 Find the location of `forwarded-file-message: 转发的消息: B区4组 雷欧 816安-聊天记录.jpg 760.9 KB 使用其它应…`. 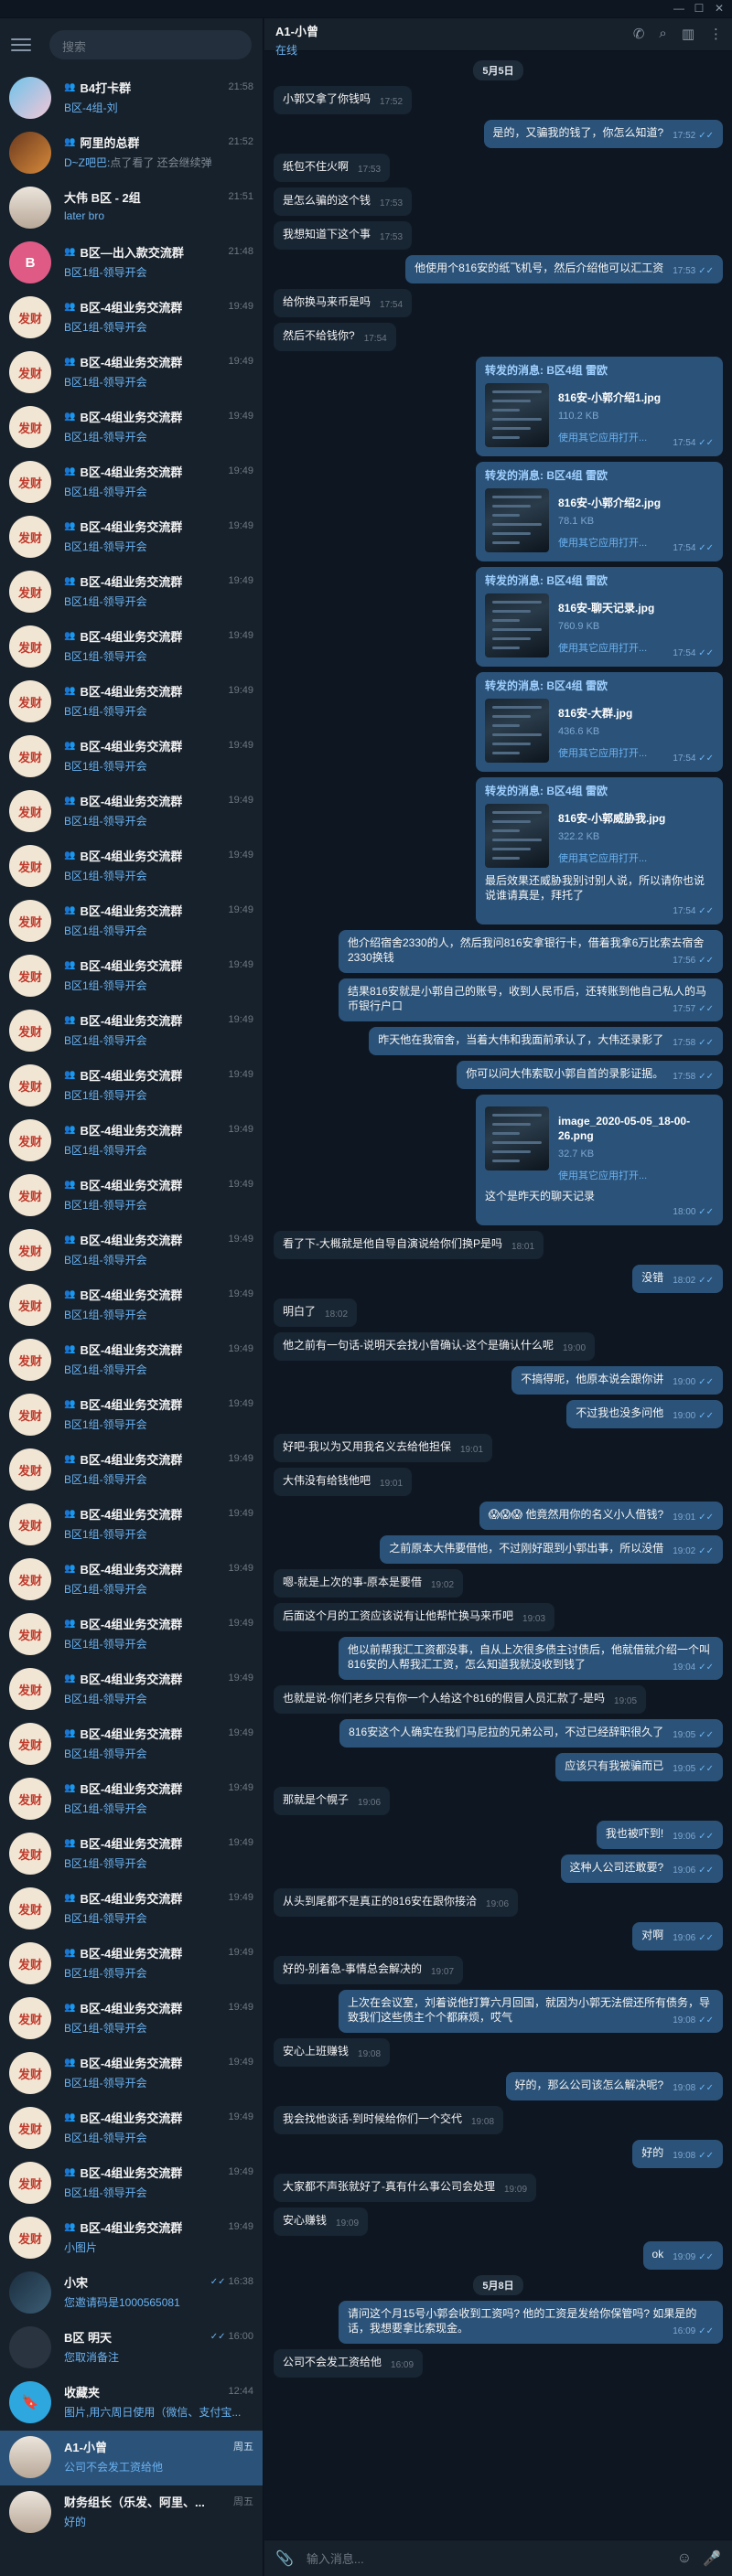

forwarded-file-message: 转发的消息: B区4组 雷欧 816安-聊天记录.jpg 760.9 KB 使用其它应… is located at coordinates (599, 617).